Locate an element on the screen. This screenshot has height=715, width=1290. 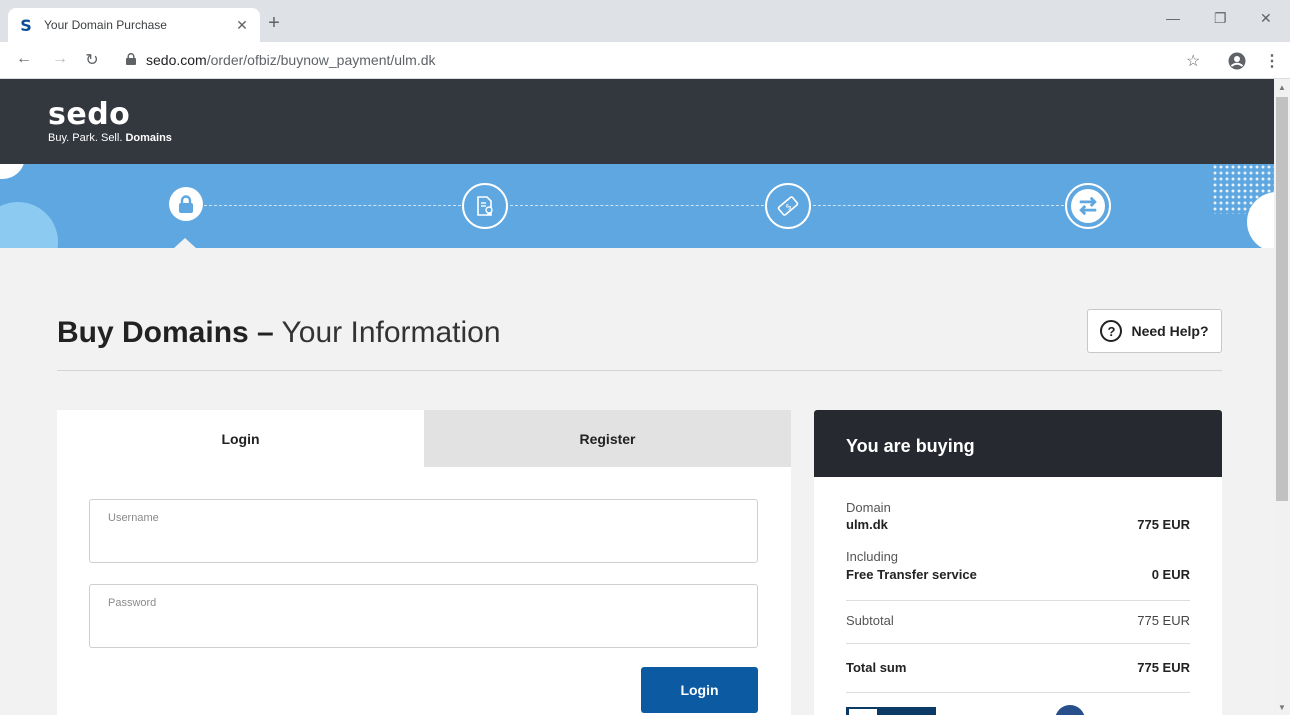
tagline-plain: Buy. Park. Sell. is located at coordinates (85, 138).